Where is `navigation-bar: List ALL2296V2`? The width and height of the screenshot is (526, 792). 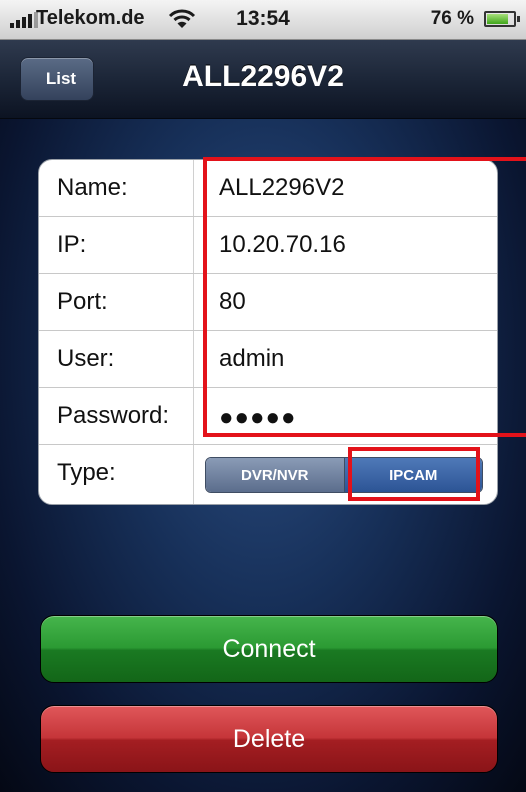
navigation-bar: List ALL2296V2 is located at coordinates (263, 79).